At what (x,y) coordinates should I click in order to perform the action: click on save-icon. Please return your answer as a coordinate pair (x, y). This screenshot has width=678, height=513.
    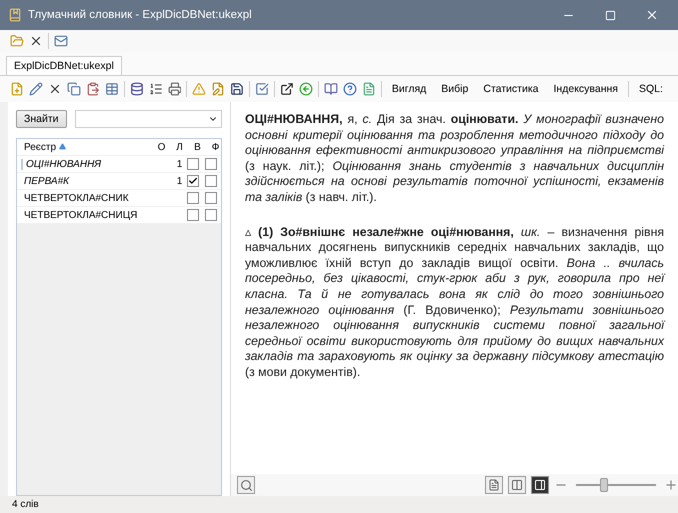
    Looking at the image, I should click on (237, 89).